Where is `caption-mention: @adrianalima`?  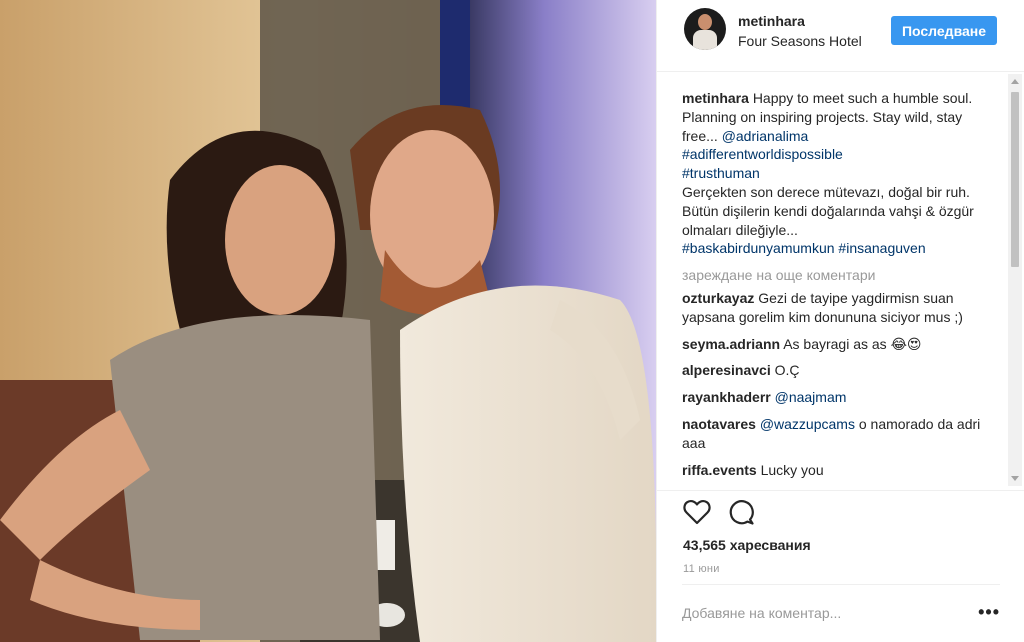
caption-mention: @adrianalima is located at coordinates (765, 136).